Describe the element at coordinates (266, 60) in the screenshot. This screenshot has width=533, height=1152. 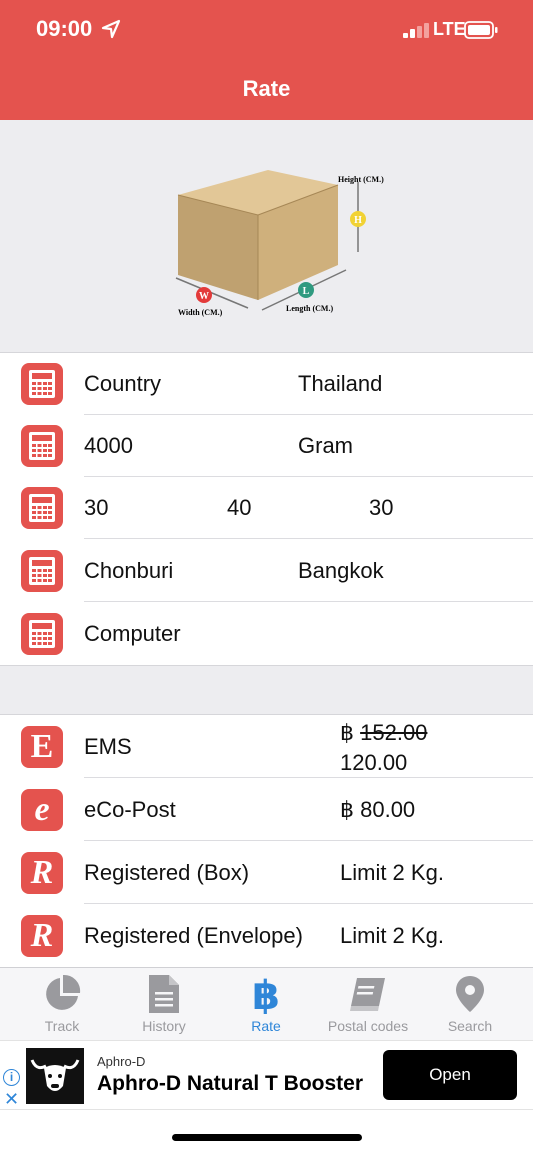
I see `navigation-header: 09:00 LTE Rate` at that location.